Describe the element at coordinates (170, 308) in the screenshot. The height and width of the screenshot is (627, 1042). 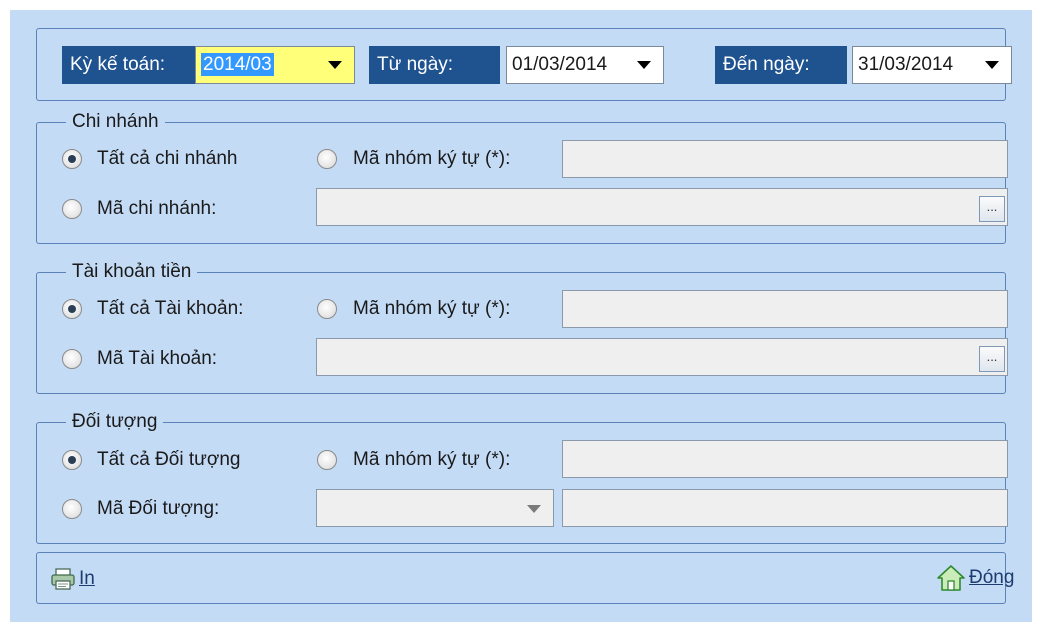
I see `account-all-label: Tất cả Tài khoản:` at that location.